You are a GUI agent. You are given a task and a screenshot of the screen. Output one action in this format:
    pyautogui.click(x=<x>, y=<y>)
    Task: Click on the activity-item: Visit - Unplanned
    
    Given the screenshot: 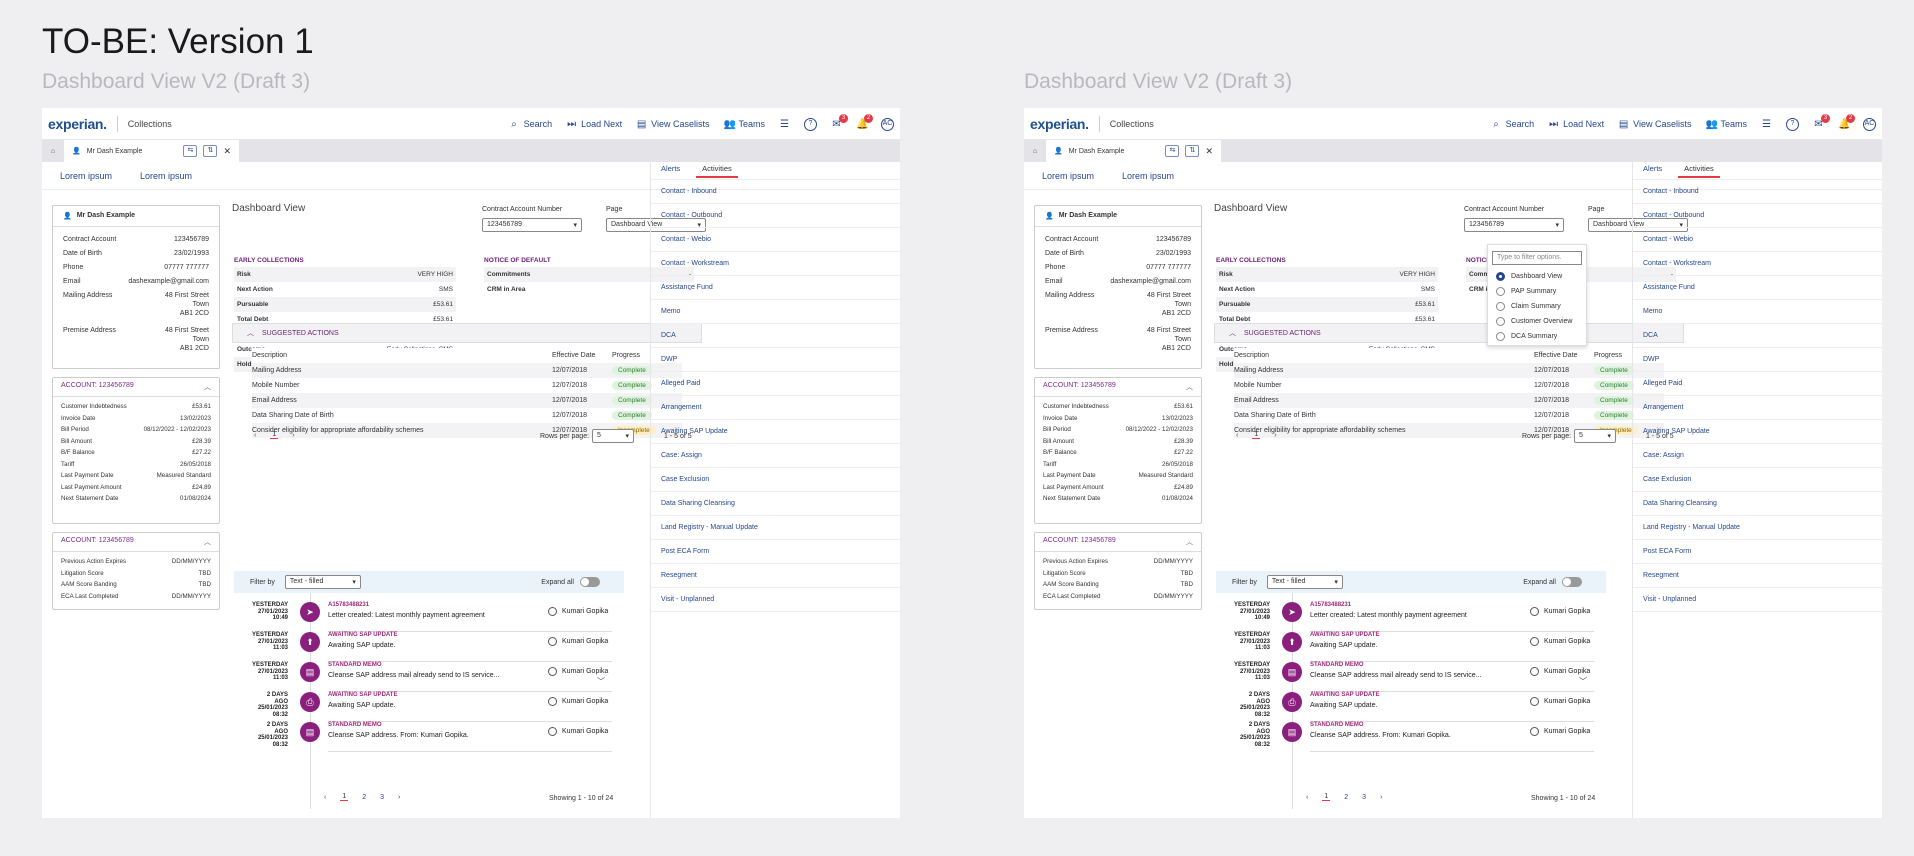 What is the action you would take?
    pyautogui.click(x=775, y=600)
    